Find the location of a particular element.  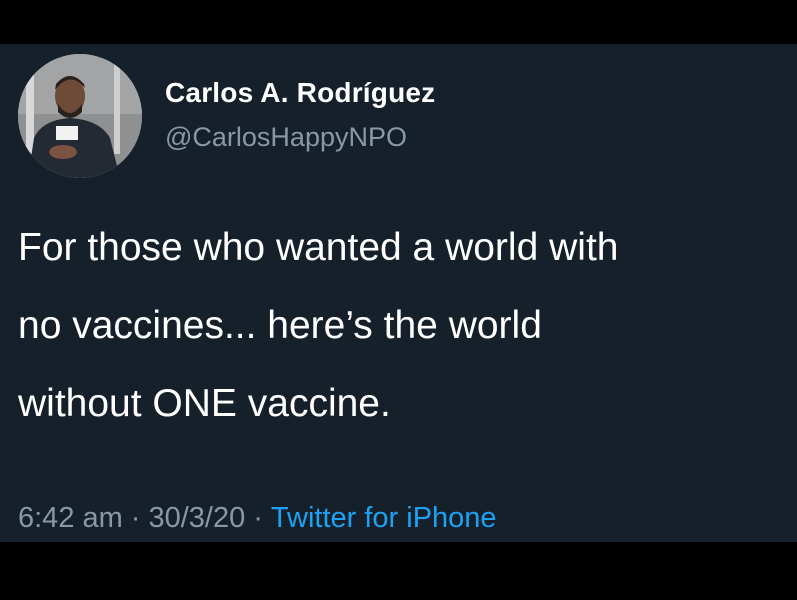

tweet-source-link: Twitter for iPhone is located at coordinates (384, 518).